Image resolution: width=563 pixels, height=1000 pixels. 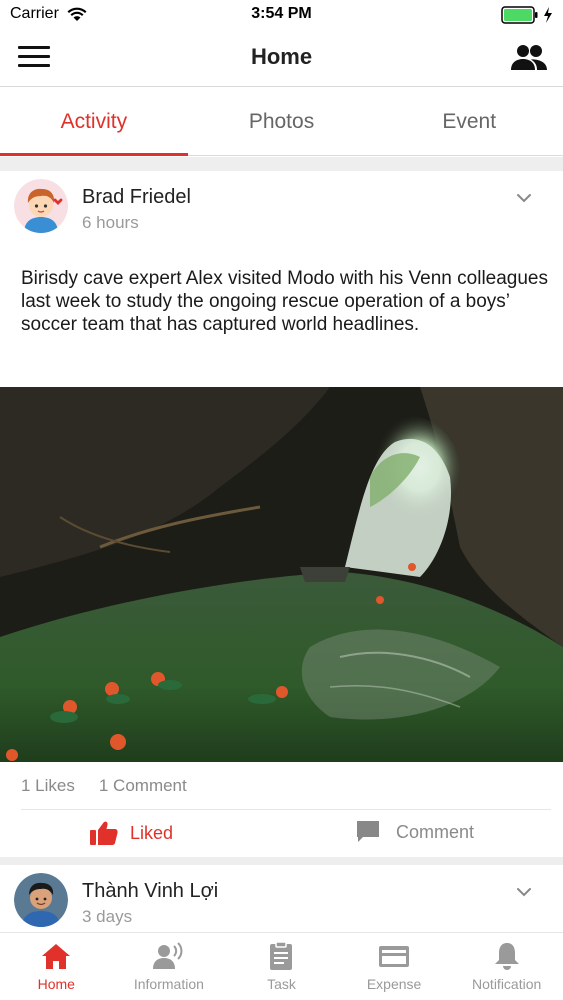 I want to click on tab-activity: Activity, so click(x=94, y=122).